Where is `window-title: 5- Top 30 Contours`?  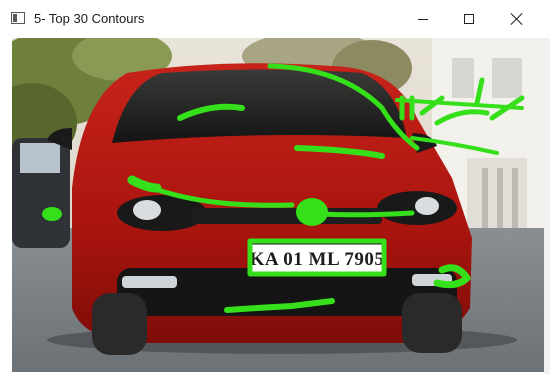 window-title: 5- Top 30 Contours is located at coordinates (89, 18).